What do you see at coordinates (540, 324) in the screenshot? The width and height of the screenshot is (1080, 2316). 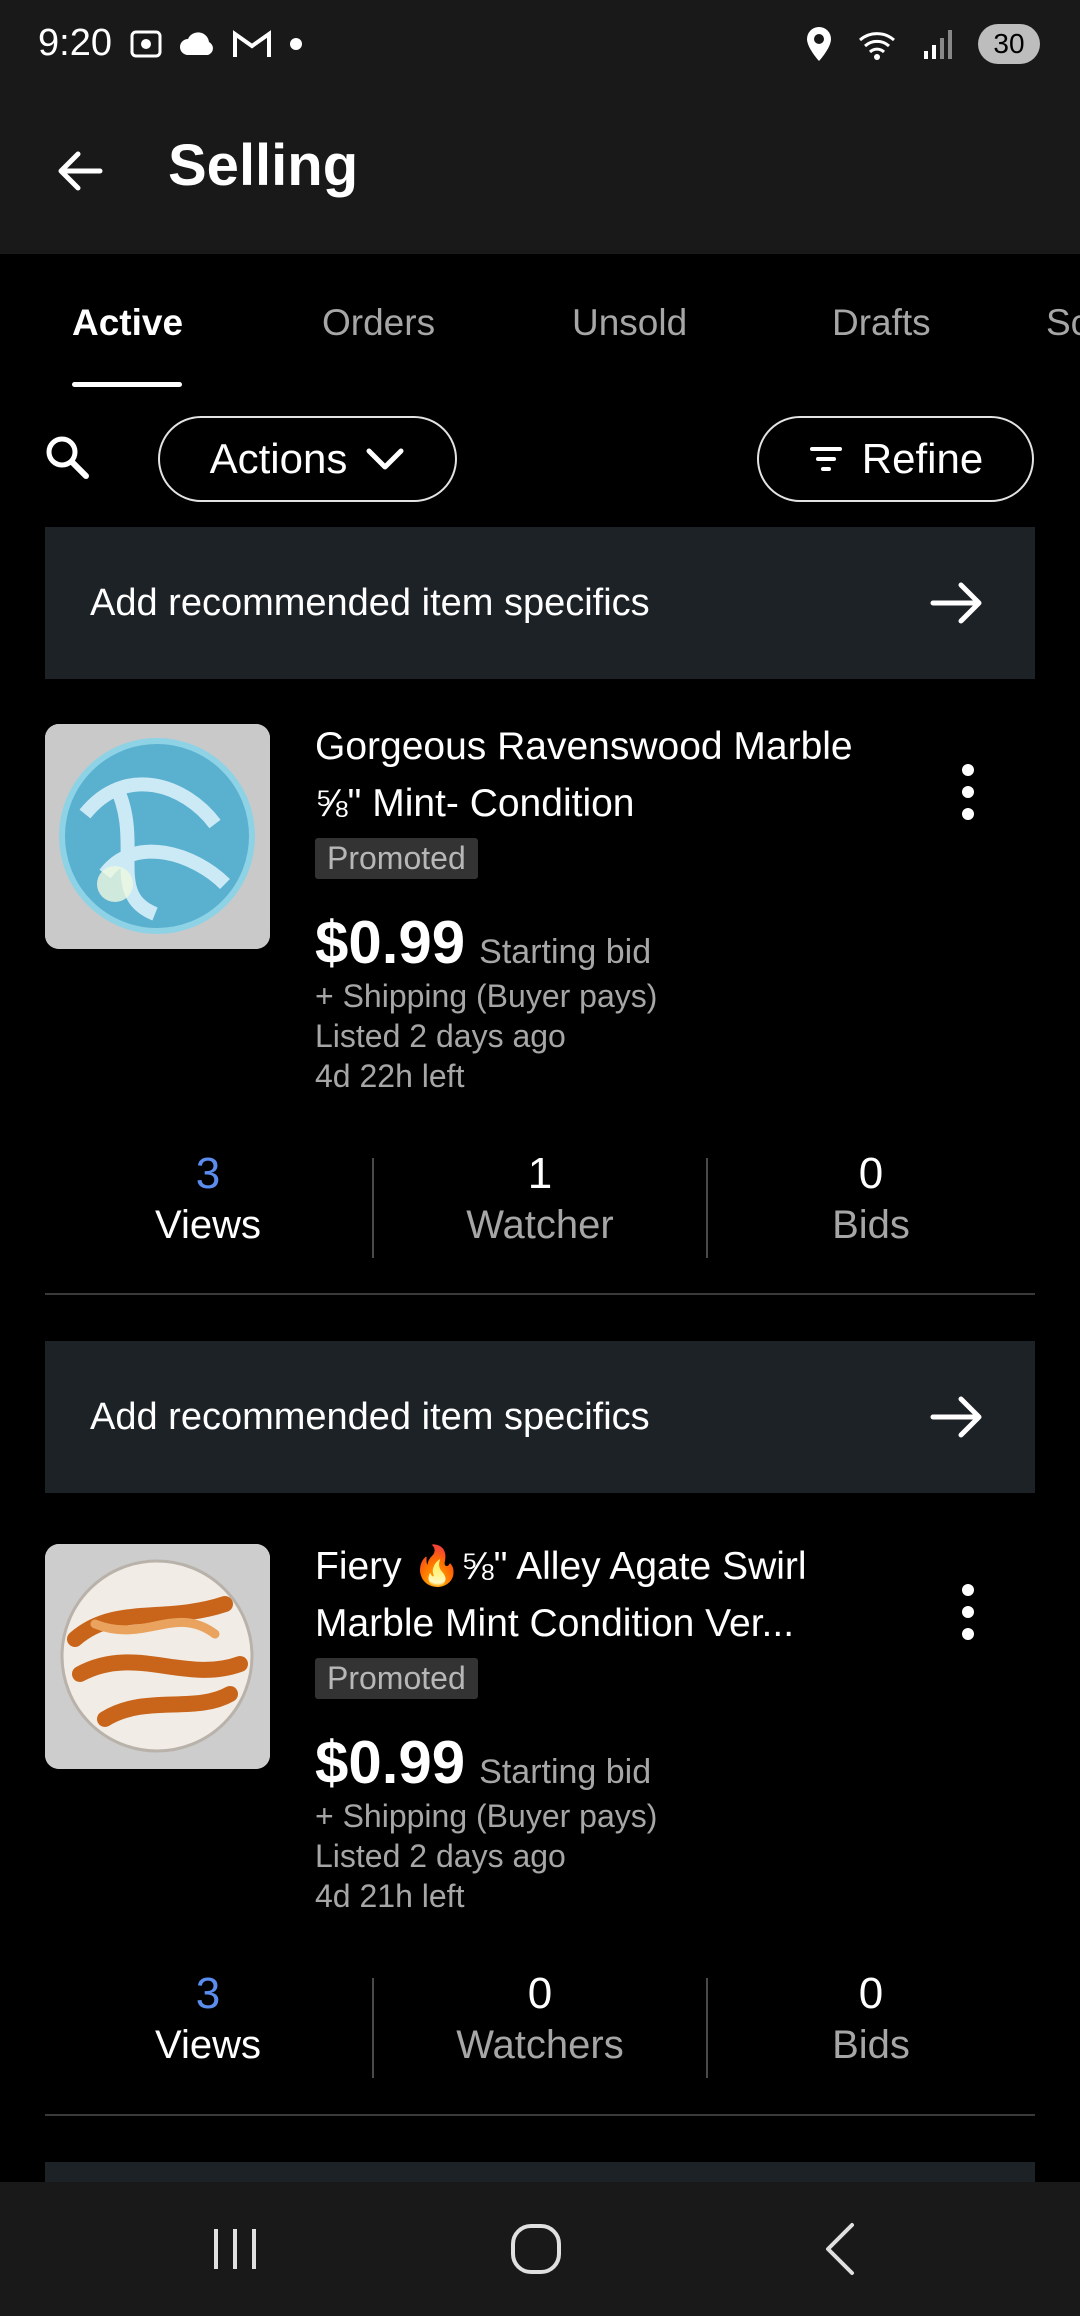 I see `tab-bar: Active Orders Unsold Drafts Sc` at bounding box center [540, 324].